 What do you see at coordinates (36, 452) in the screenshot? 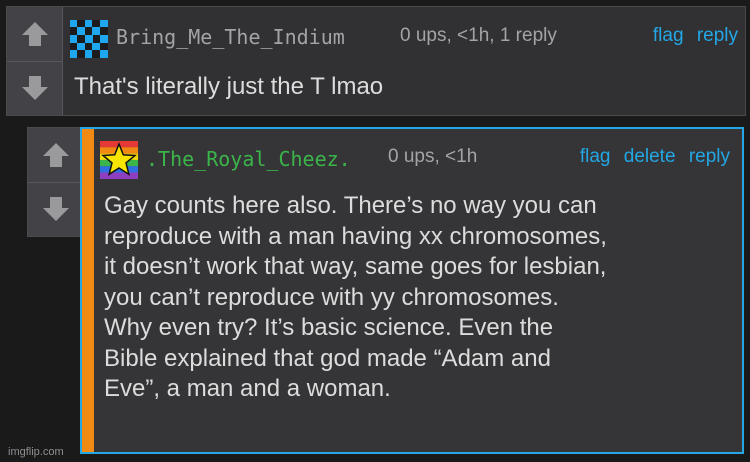
I see `imgflip-watermark: imgflip.com` at bounding box center [36, 452].